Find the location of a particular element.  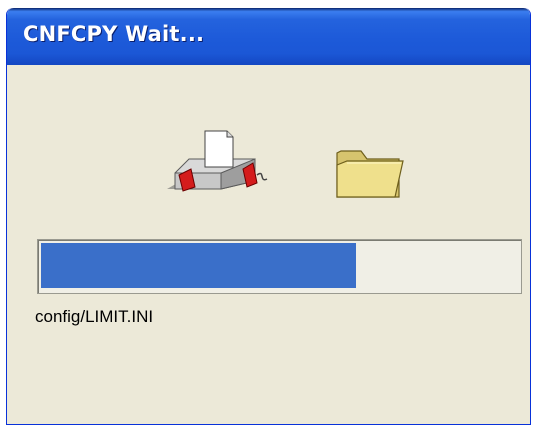

printer-icon is located at coordinates (217, 161).